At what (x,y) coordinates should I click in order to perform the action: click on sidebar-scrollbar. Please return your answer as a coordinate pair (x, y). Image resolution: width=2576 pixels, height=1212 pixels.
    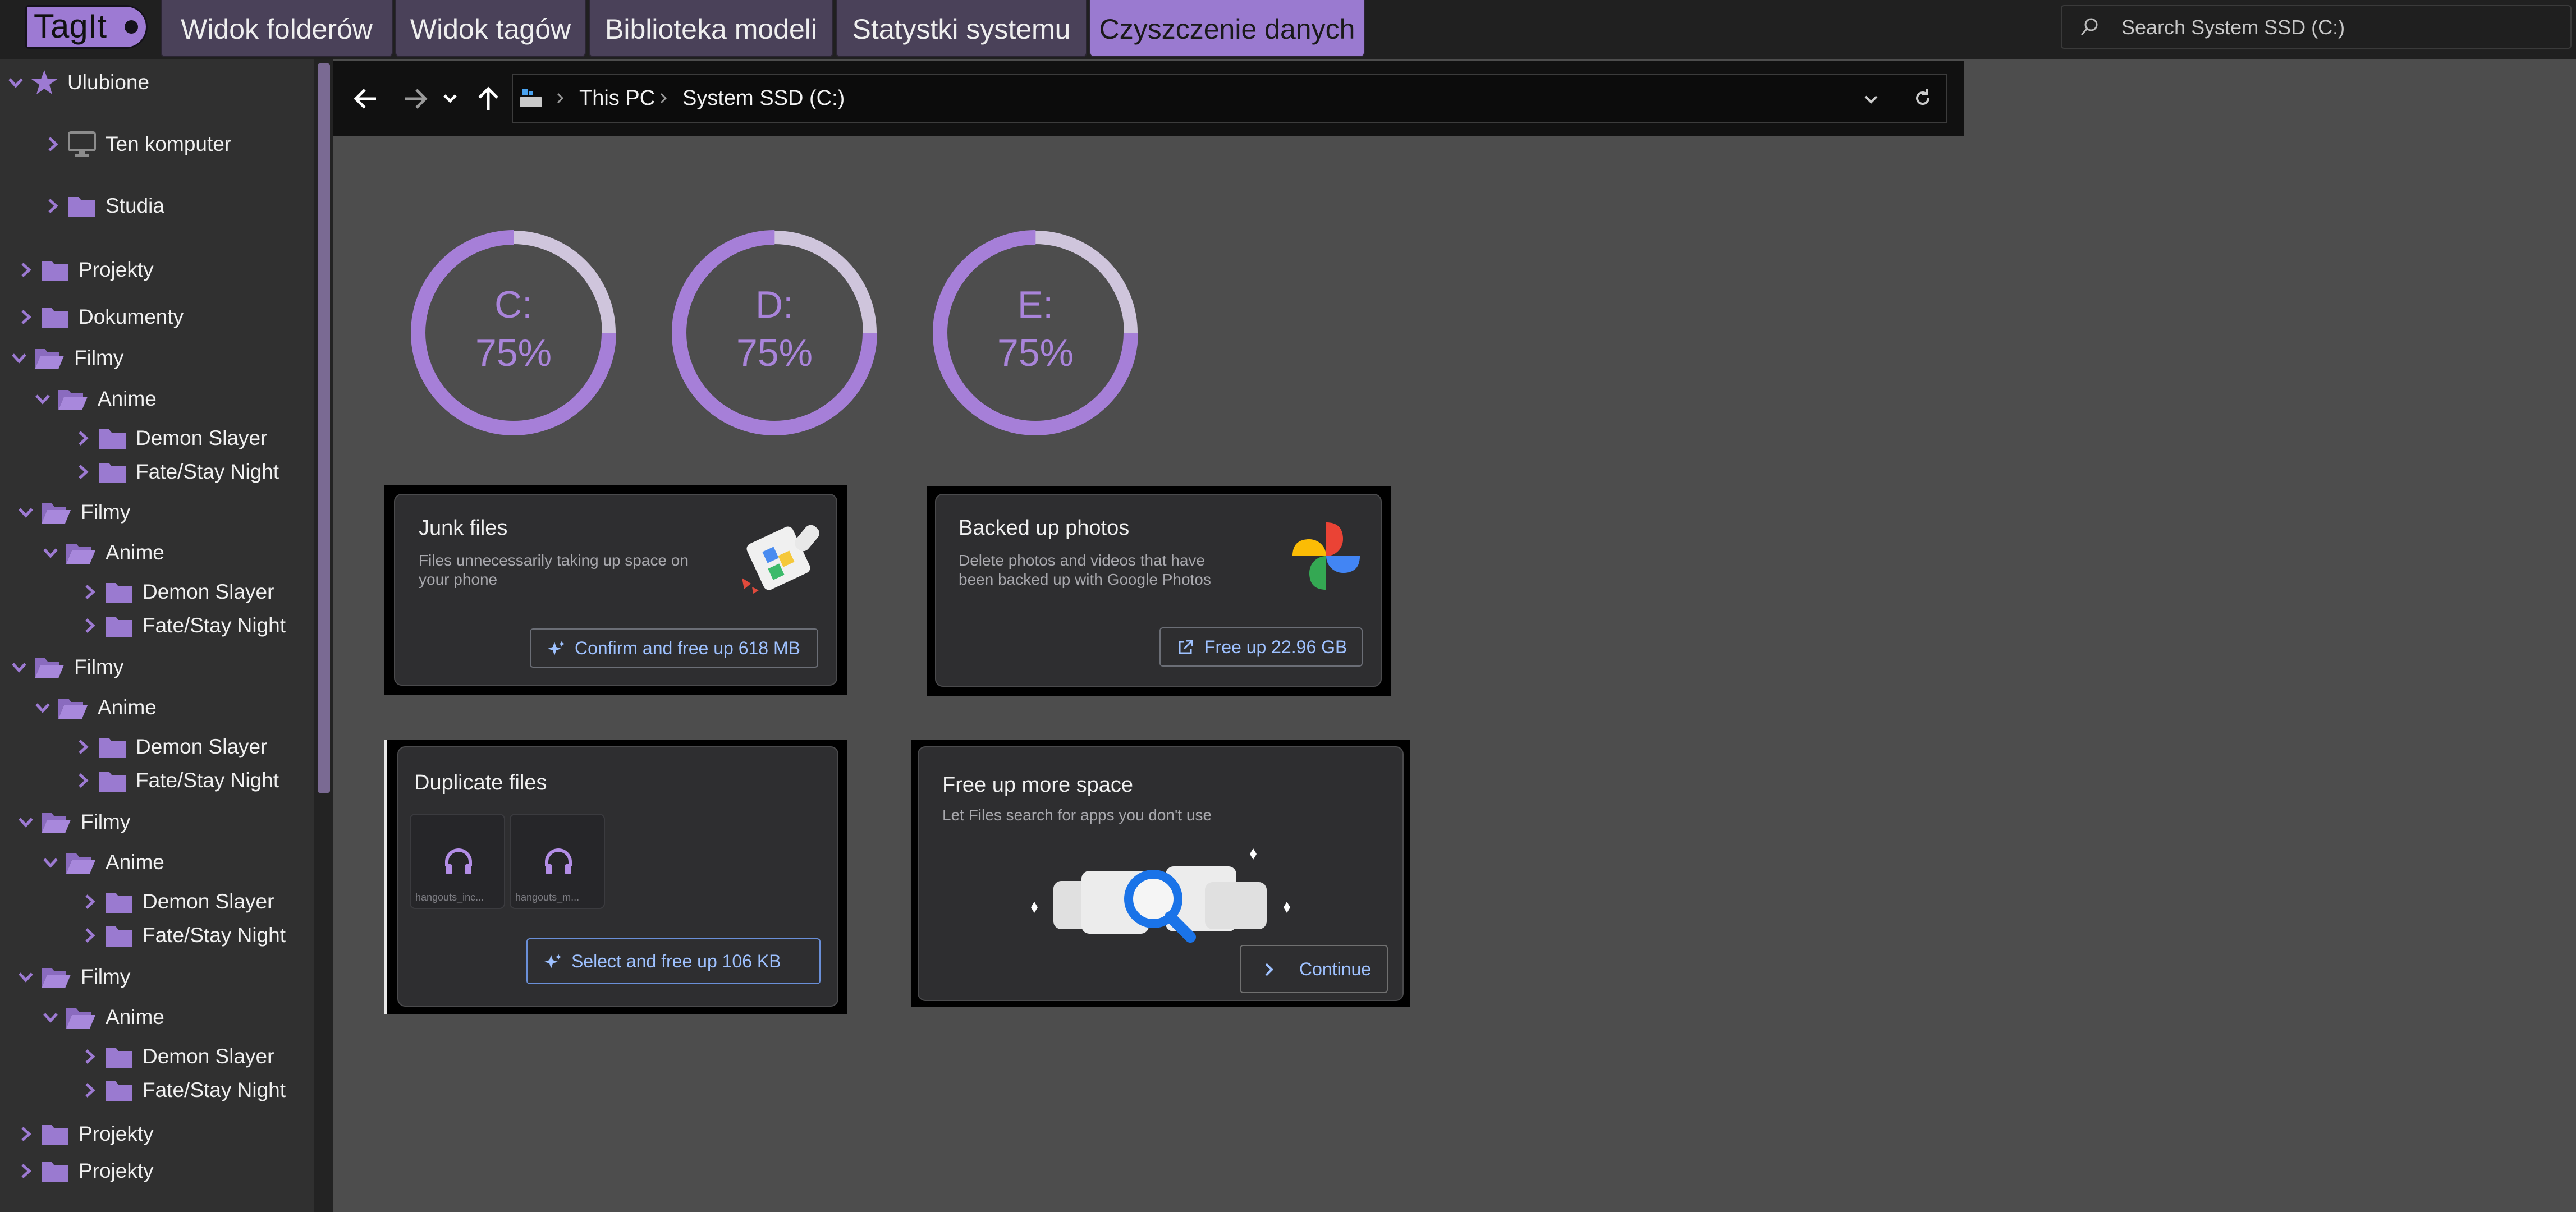
    Looking at the image, I should click on (323, 635).